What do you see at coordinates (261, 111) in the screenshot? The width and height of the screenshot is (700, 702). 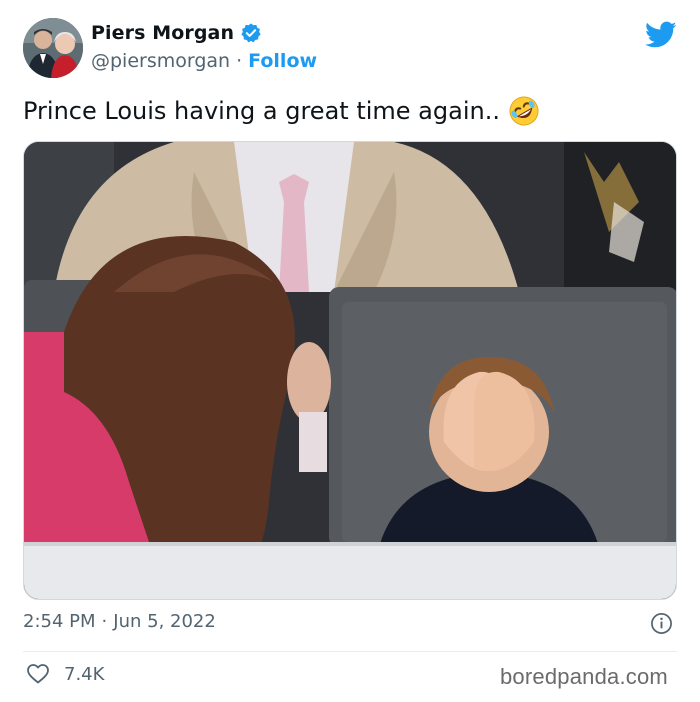 I see `tweet-text: Prince Louis having a great time again..` at bounding box center [261, 111].